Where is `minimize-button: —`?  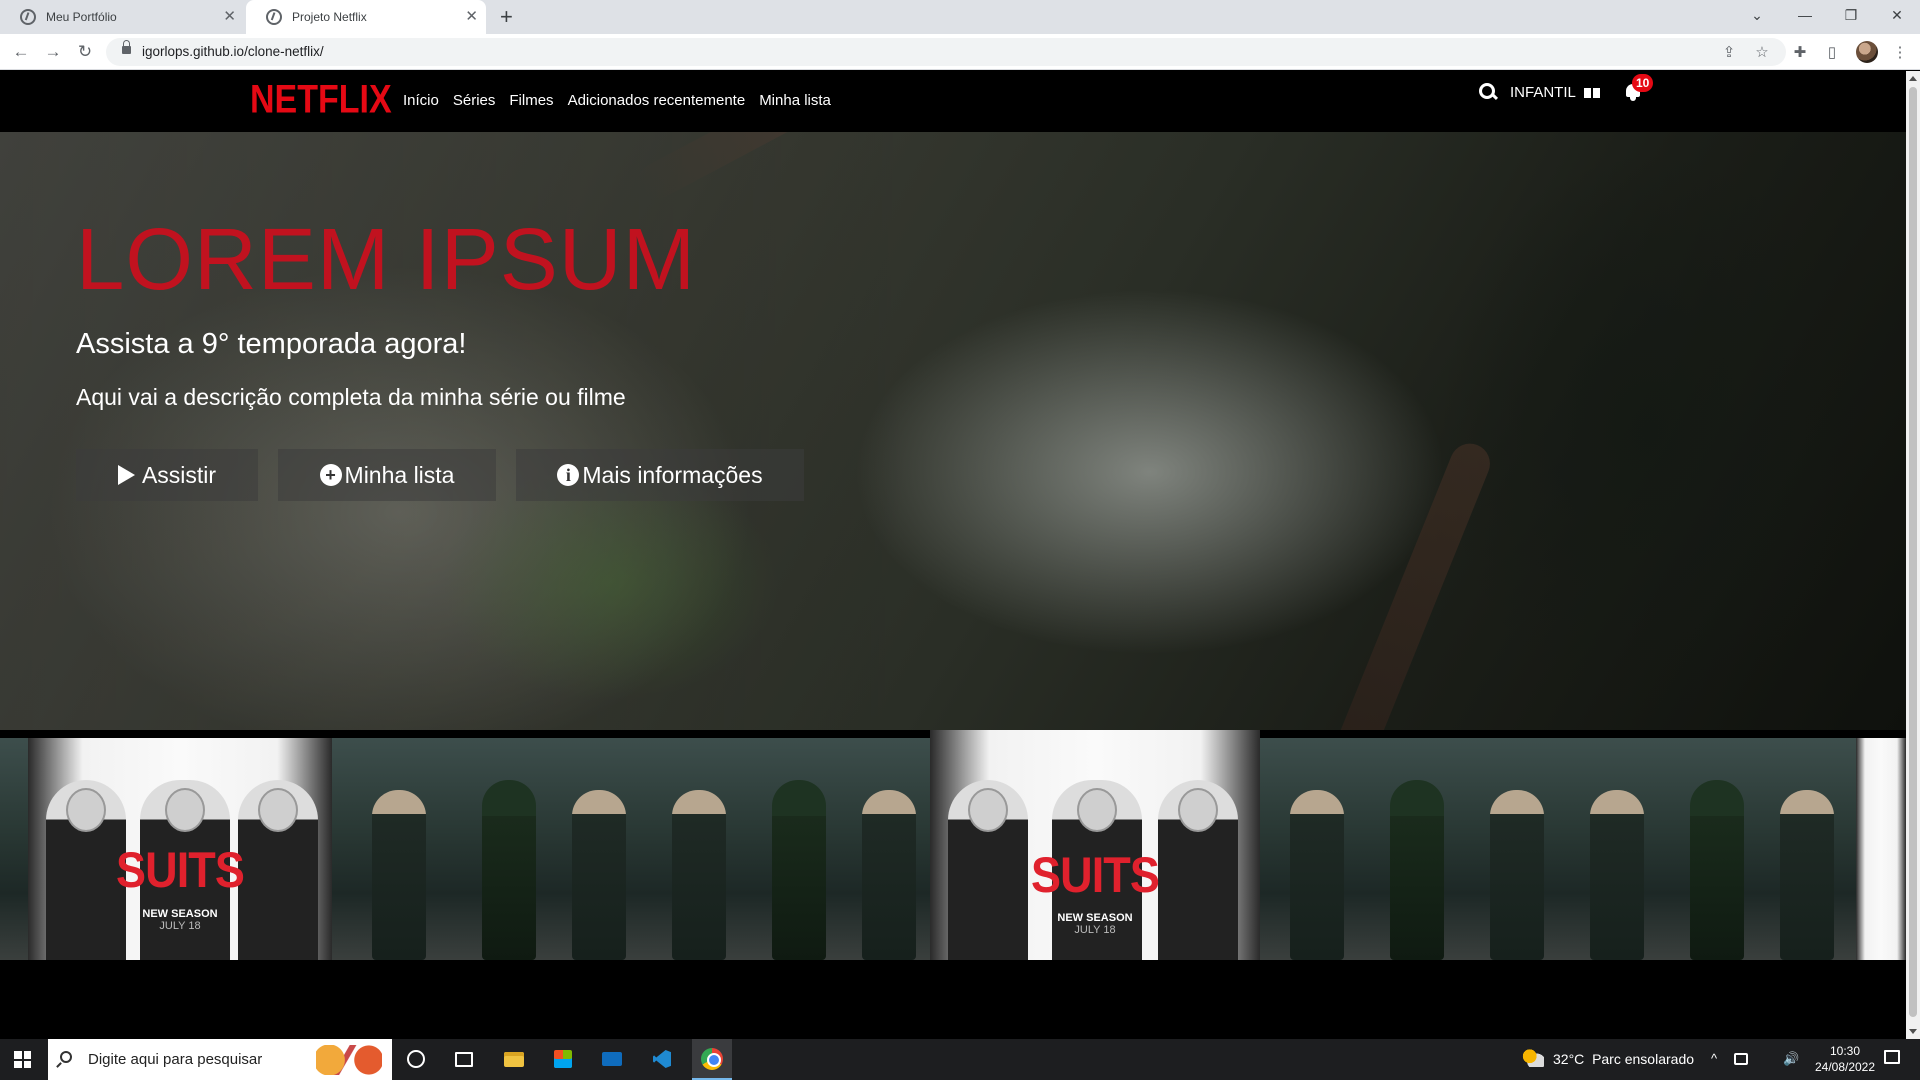 minimize-button: — is located at coordinates (1805, 15).